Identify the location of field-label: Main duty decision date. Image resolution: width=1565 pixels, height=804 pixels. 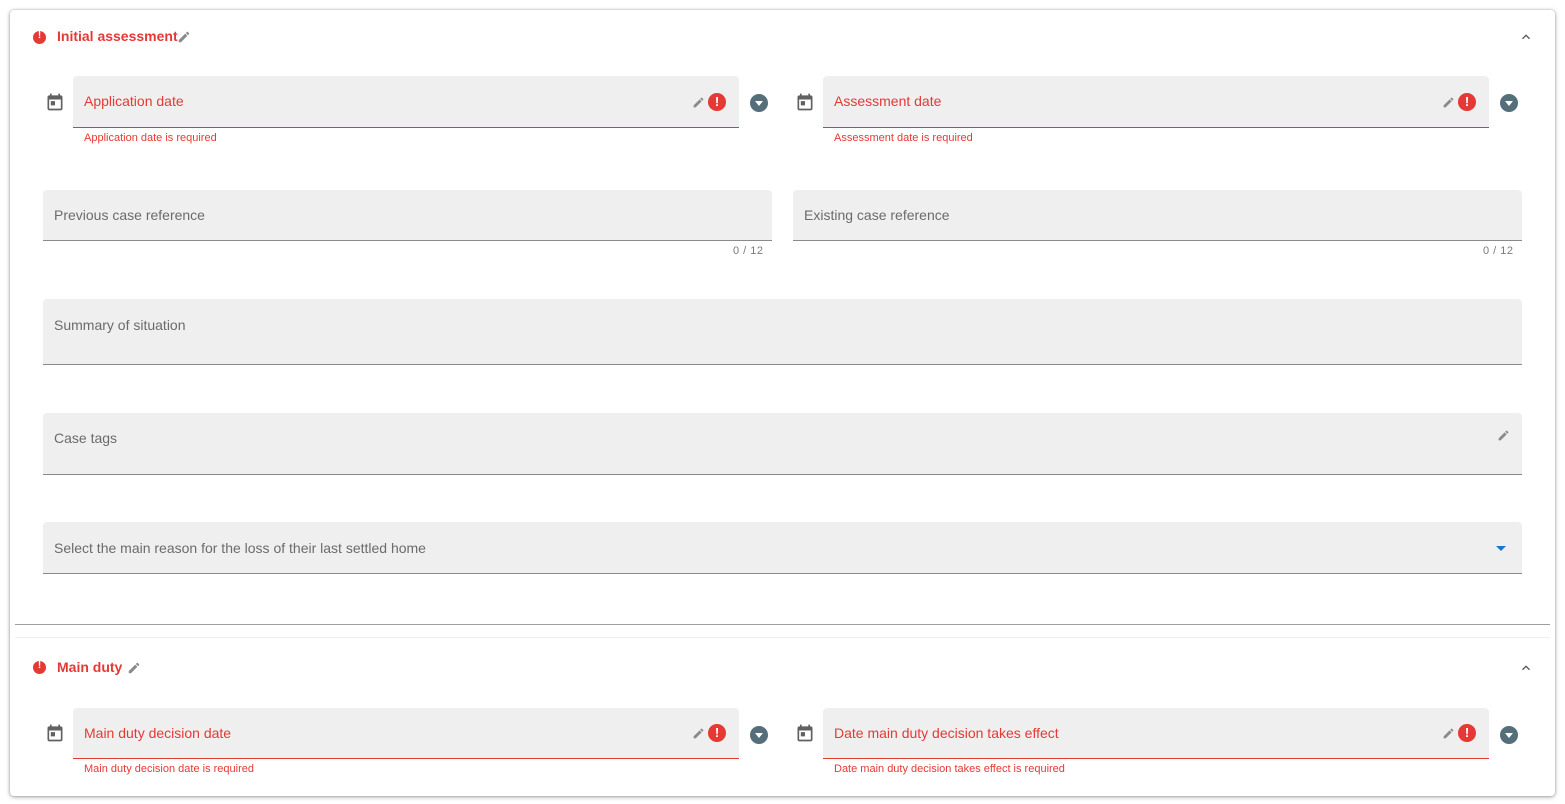
(158, 733).